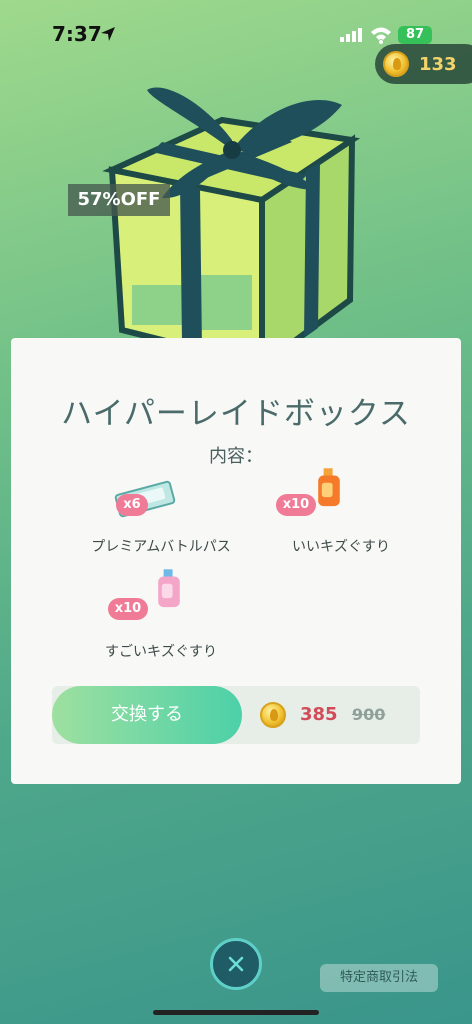  I want to click on item-label: いいキズぐすり, so click(341, 547).